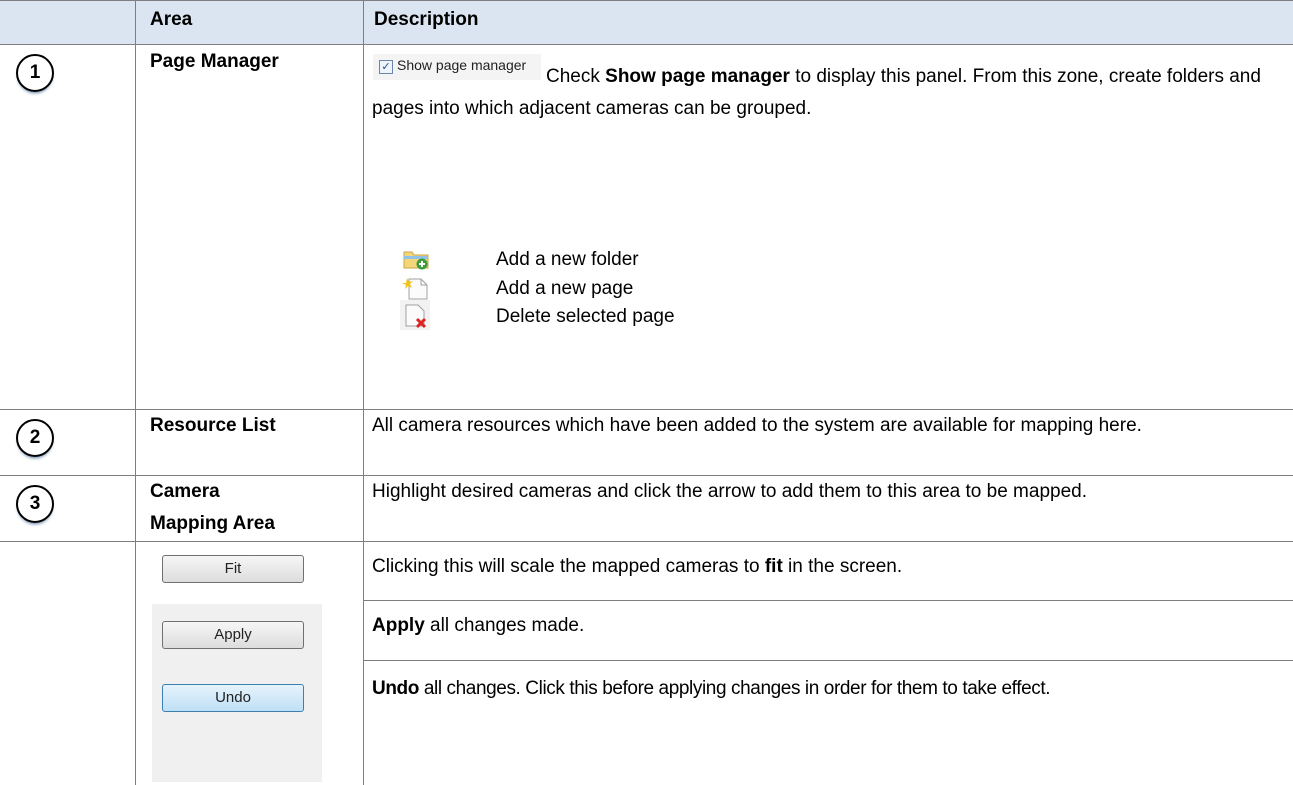  I want to click on new-page-icon, so click(415, 289).